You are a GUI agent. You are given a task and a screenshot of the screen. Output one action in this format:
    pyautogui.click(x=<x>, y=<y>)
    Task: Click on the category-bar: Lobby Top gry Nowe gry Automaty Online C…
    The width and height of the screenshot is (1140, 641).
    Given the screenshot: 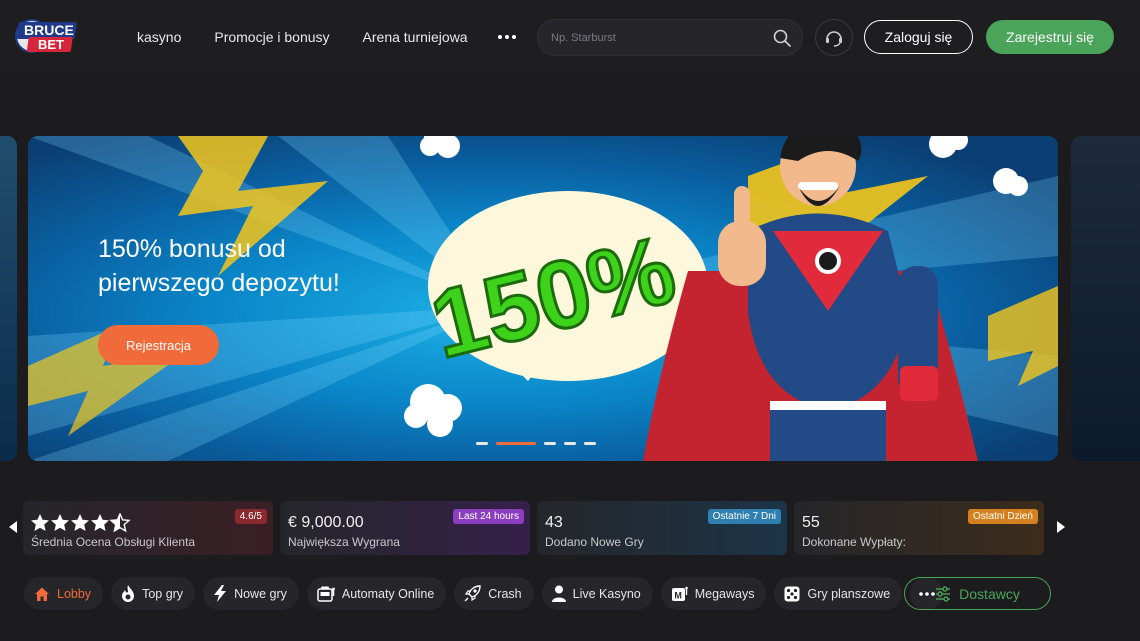 What is the action you would take?
    pyautogui.click(x=484, y=593)
    